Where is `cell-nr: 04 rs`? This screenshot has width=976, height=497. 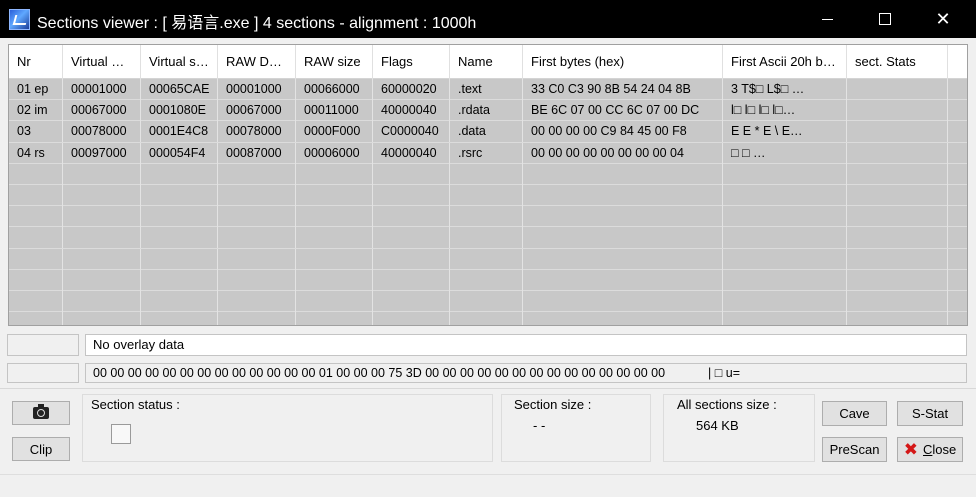
cell-nr: 04 rs is located at coordinates (36, 153).